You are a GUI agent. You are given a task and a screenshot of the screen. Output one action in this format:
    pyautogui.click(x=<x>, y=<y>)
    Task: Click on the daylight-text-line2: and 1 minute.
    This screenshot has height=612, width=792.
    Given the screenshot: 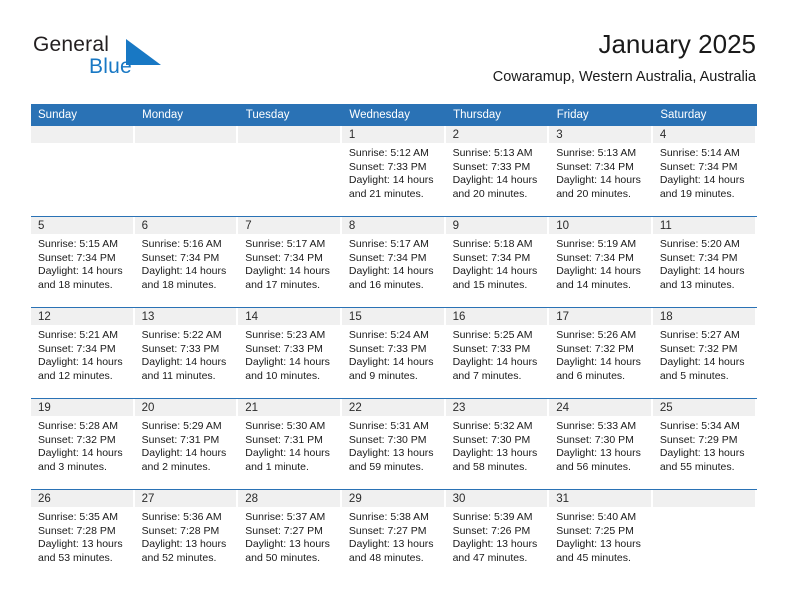 What is the action you would take?
    pyautogui.click(x=277, y=466)
    